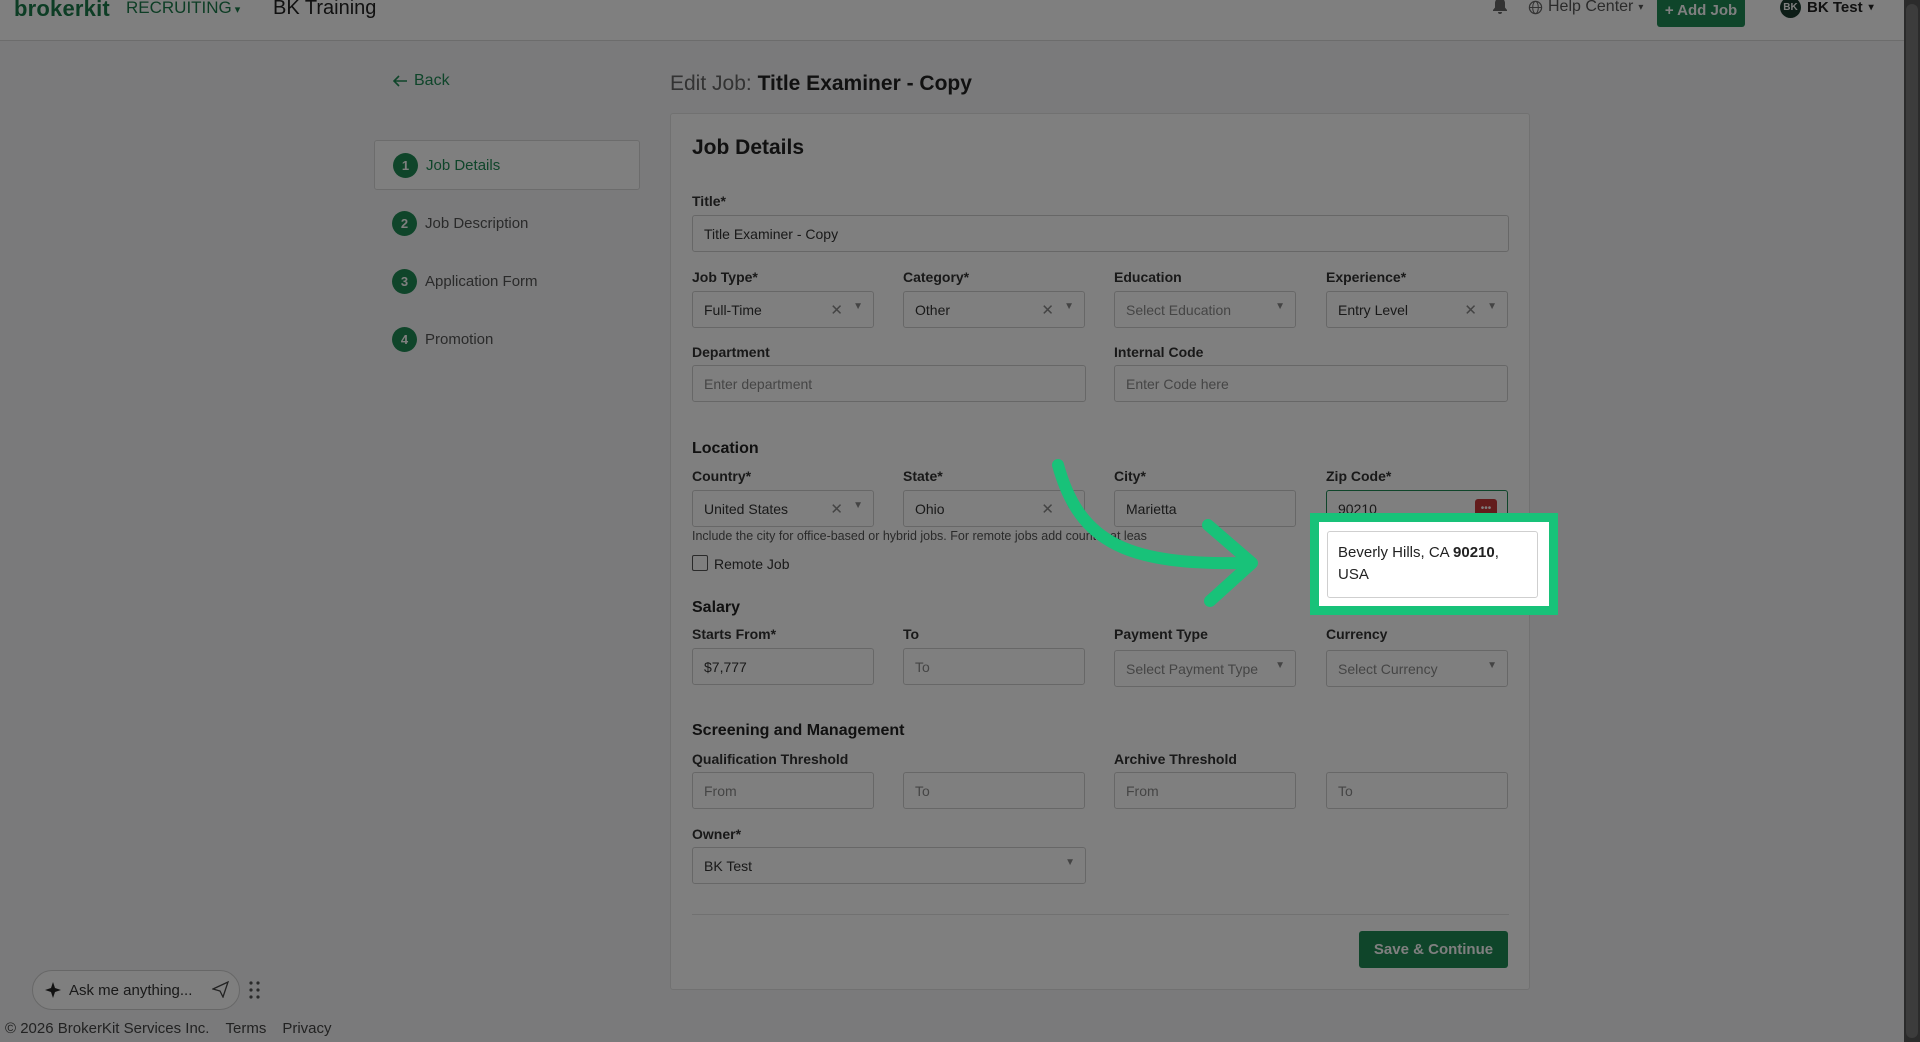 Image resolution: width=1920 pixels, height=1042 pixels. I want to click on scrollbar-thumb, so click(1912, 521).